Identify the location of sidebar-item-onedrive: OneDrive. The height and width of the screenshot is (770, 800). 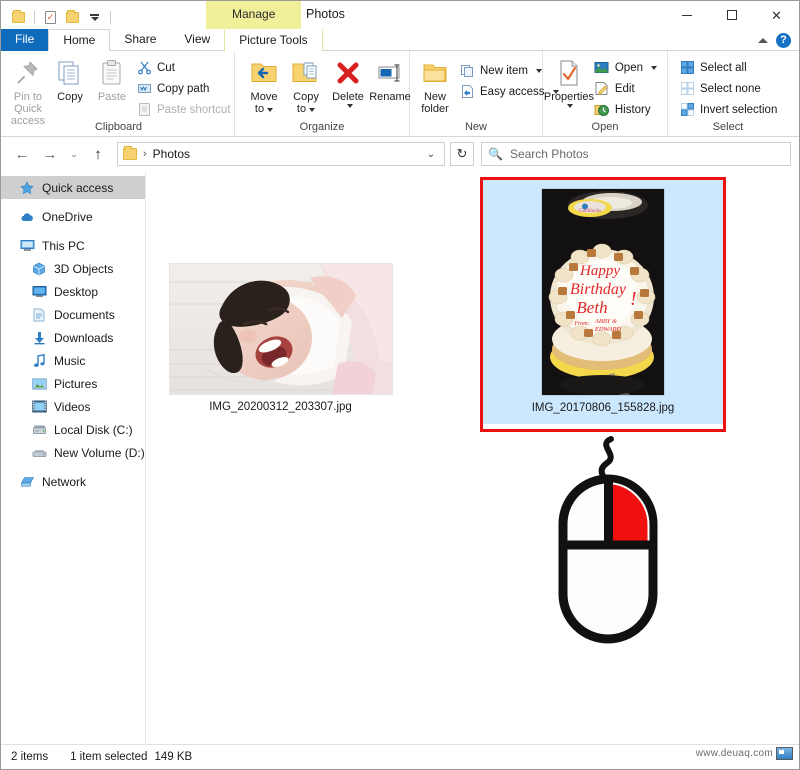
(73, 216).